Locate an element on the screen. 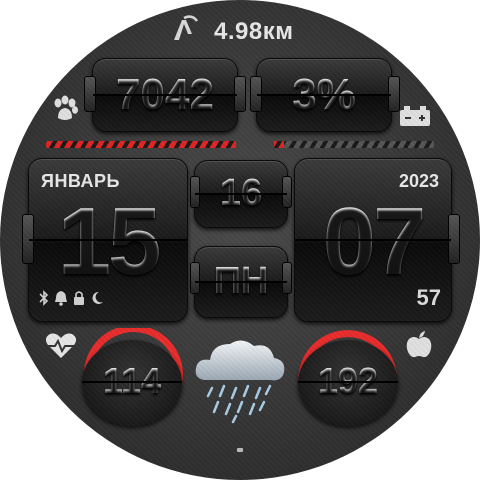  seconds-value: 57 is located at coordinates (428, 297).